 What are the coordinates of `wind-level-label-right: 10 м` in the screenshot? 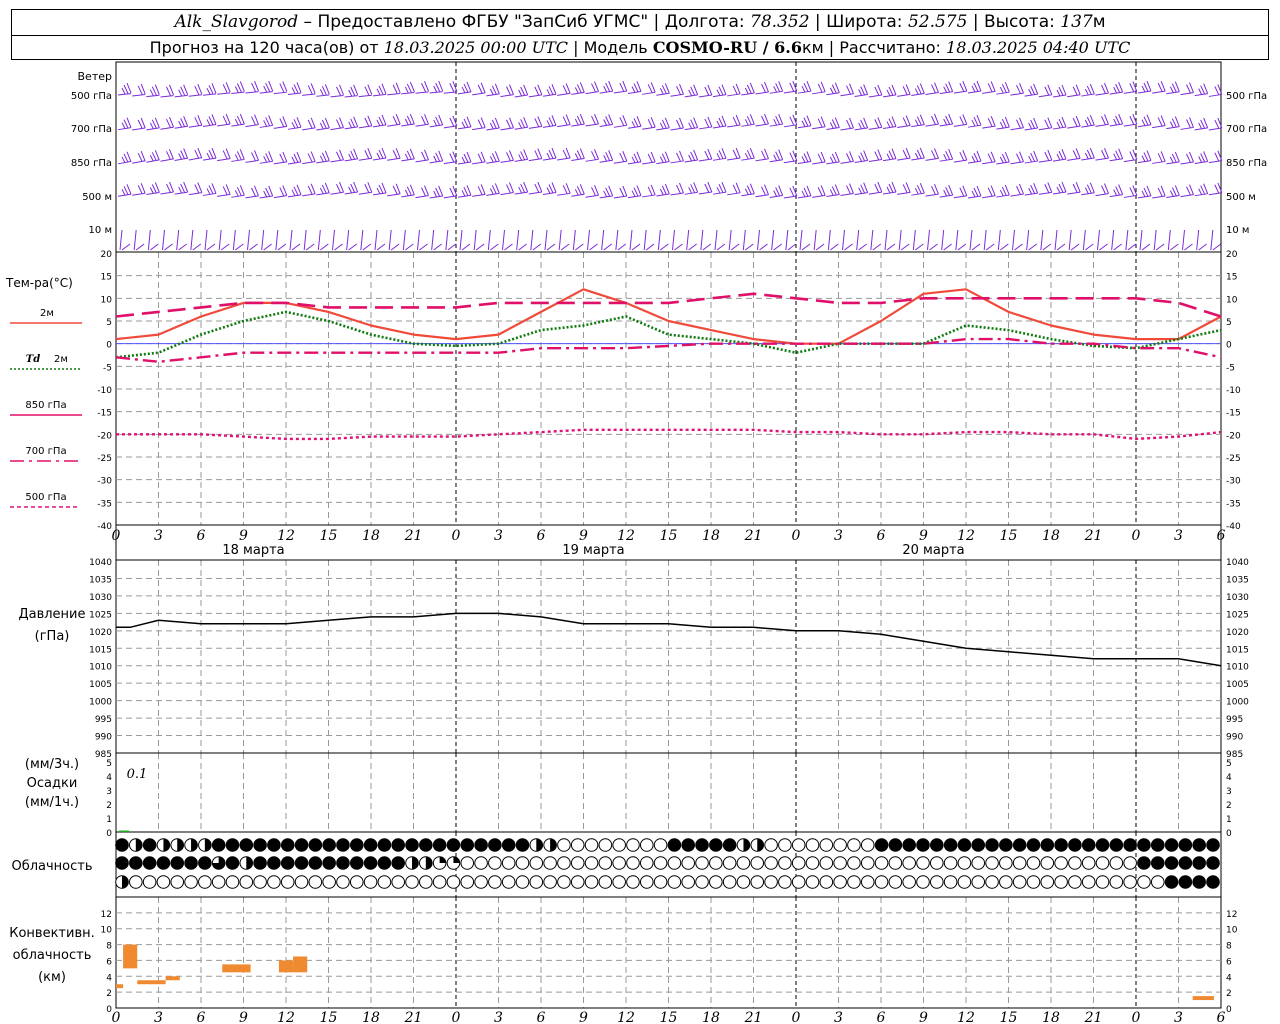 It's located at (1237, 230).